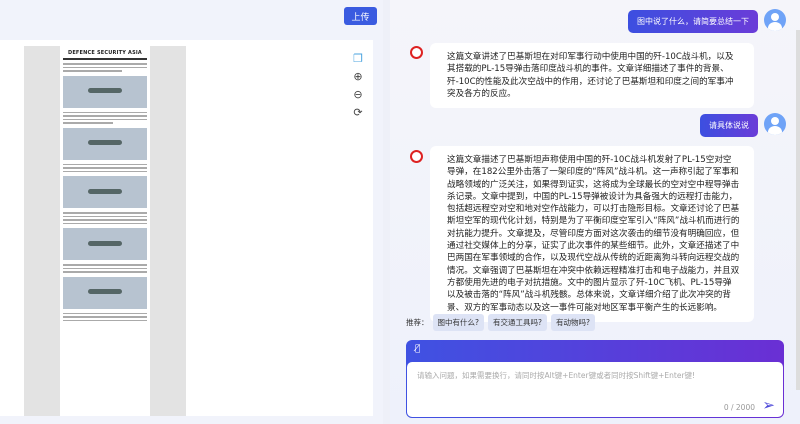  What do you see at coordinates (360, 16) in the screenshot?
I see `upload-button: 上传` at bounding box center [360, 16].